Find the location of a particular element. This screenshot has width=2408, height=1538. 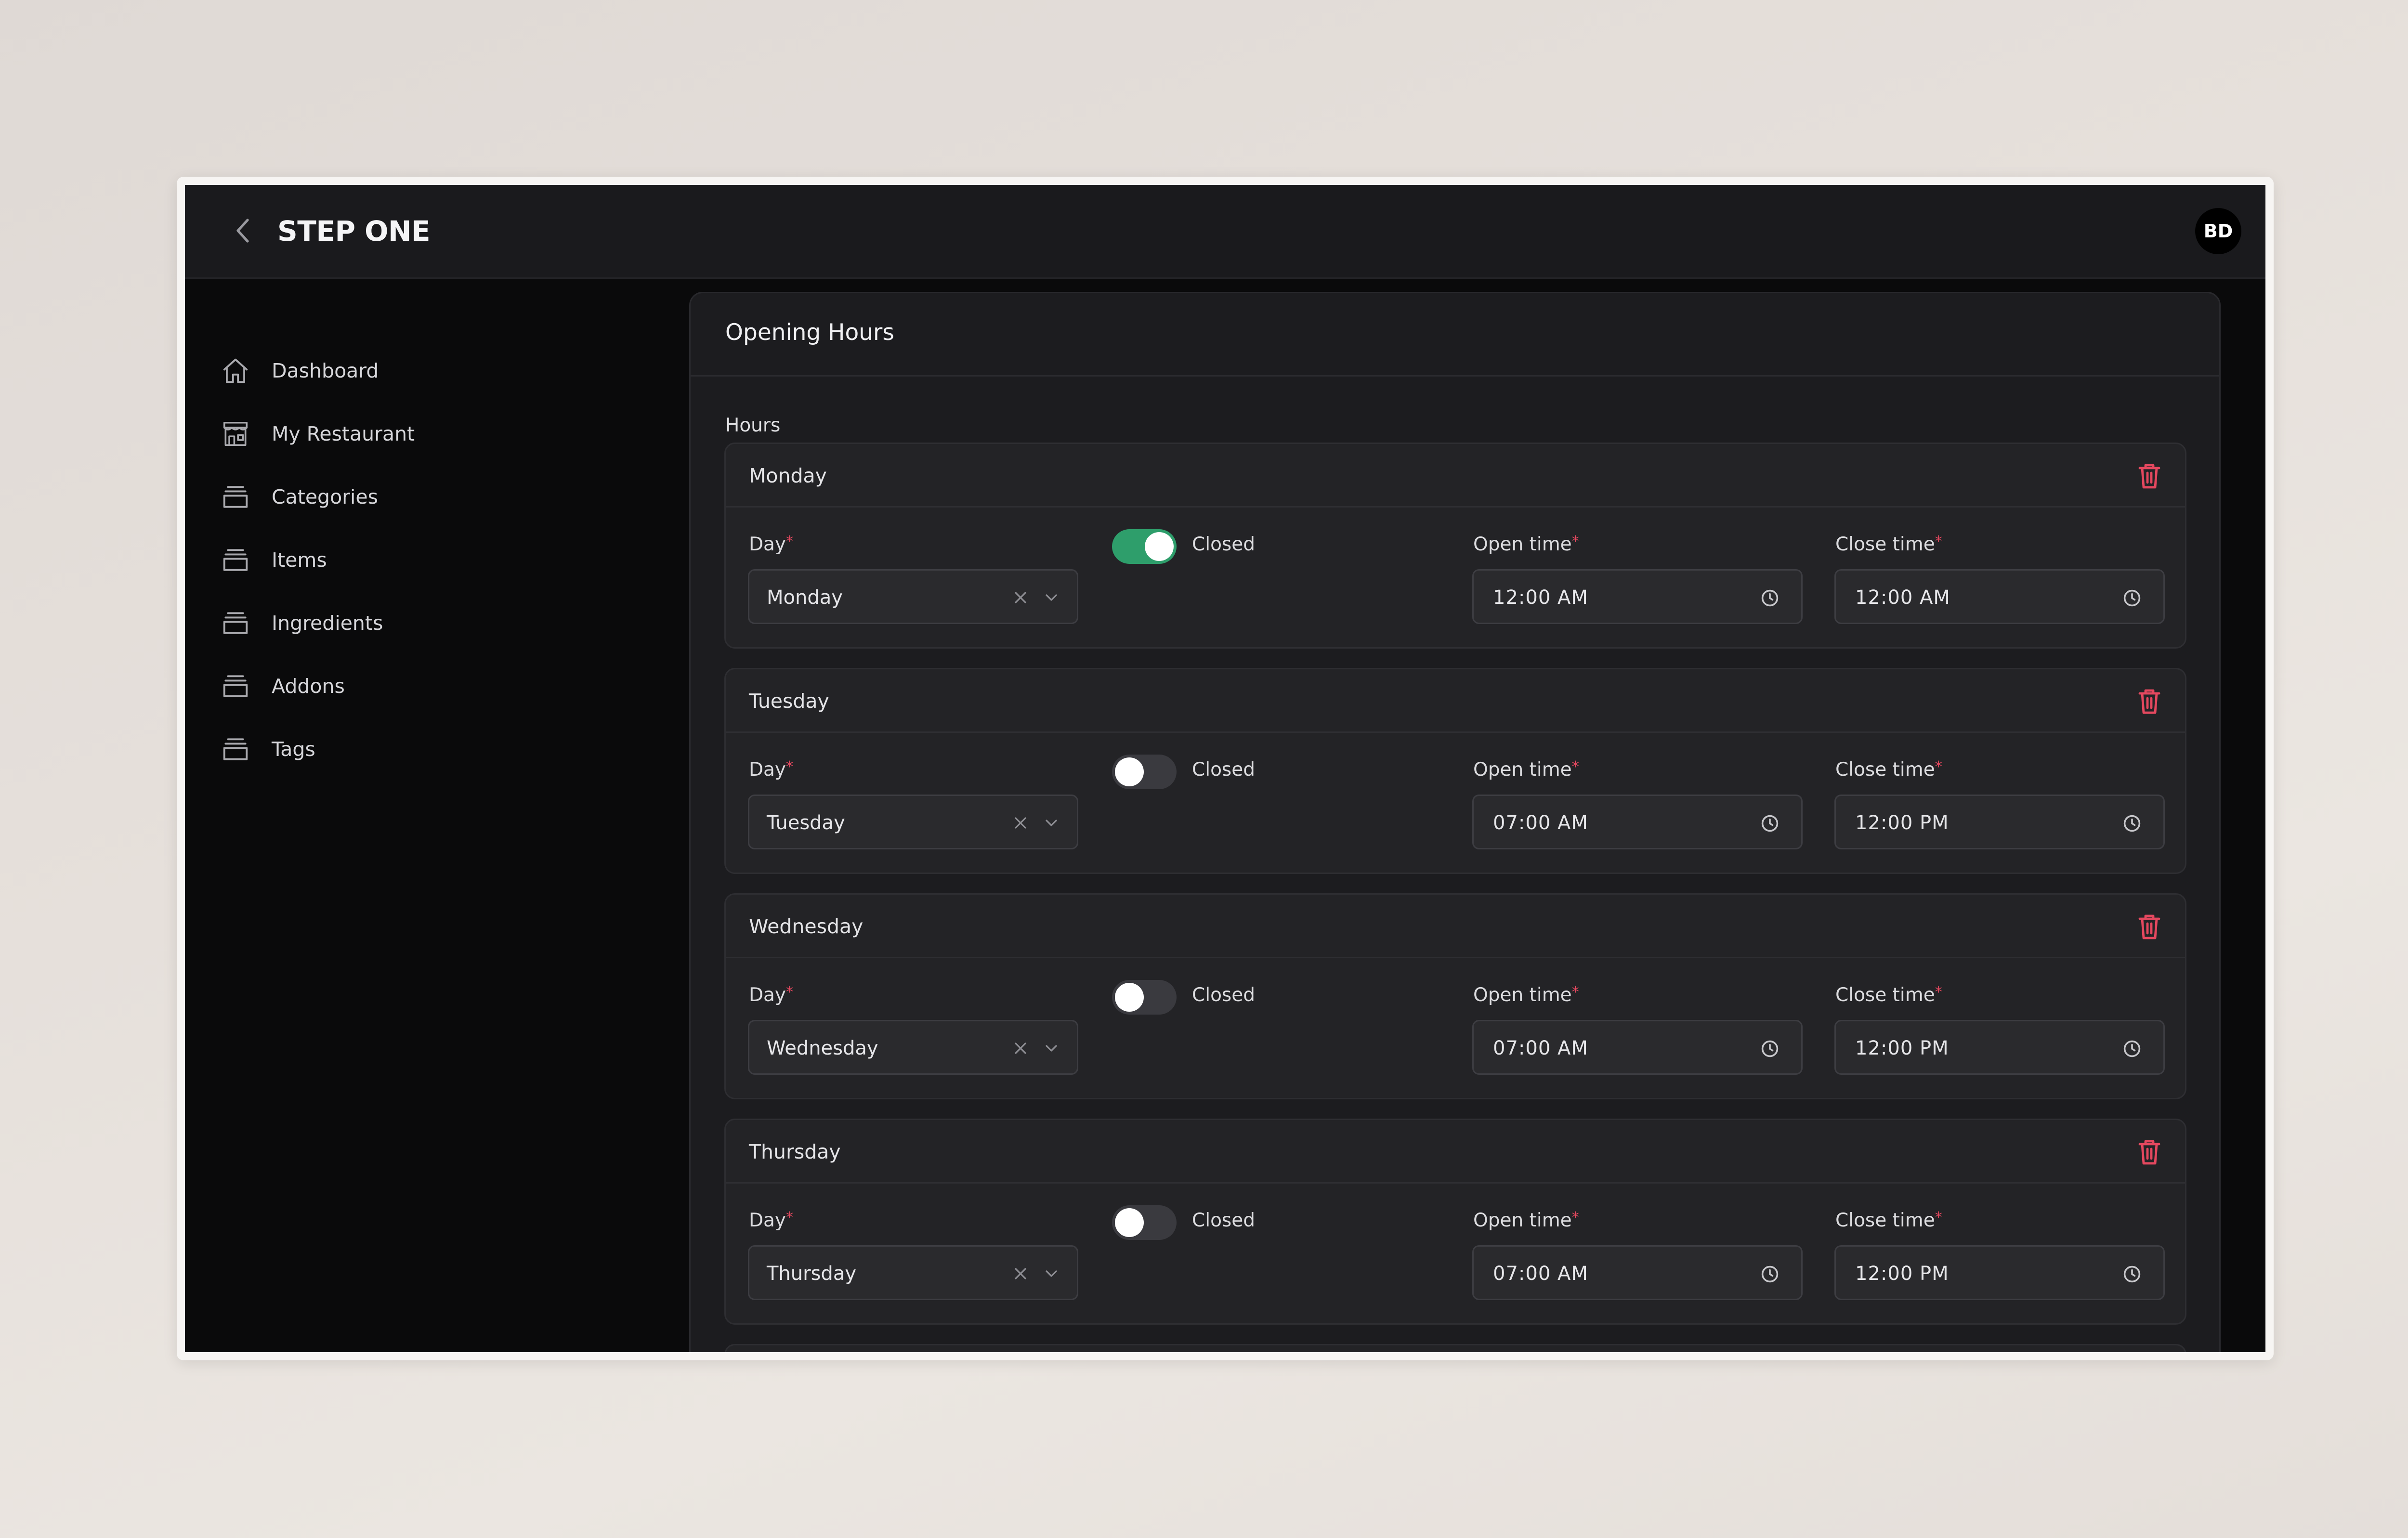

day-select: Thursday is located at coordinates (913, 1272).